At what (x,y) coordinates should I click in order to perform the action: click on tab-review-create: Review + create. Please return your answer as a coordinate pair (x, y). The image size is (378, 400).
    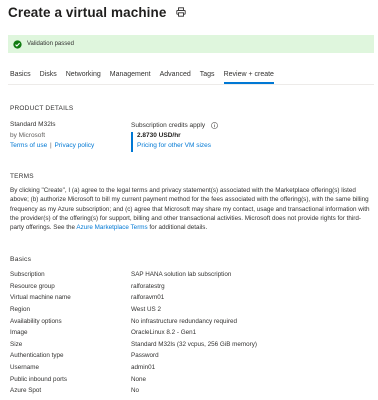
    Looking at the image, I should click on (249, 77).